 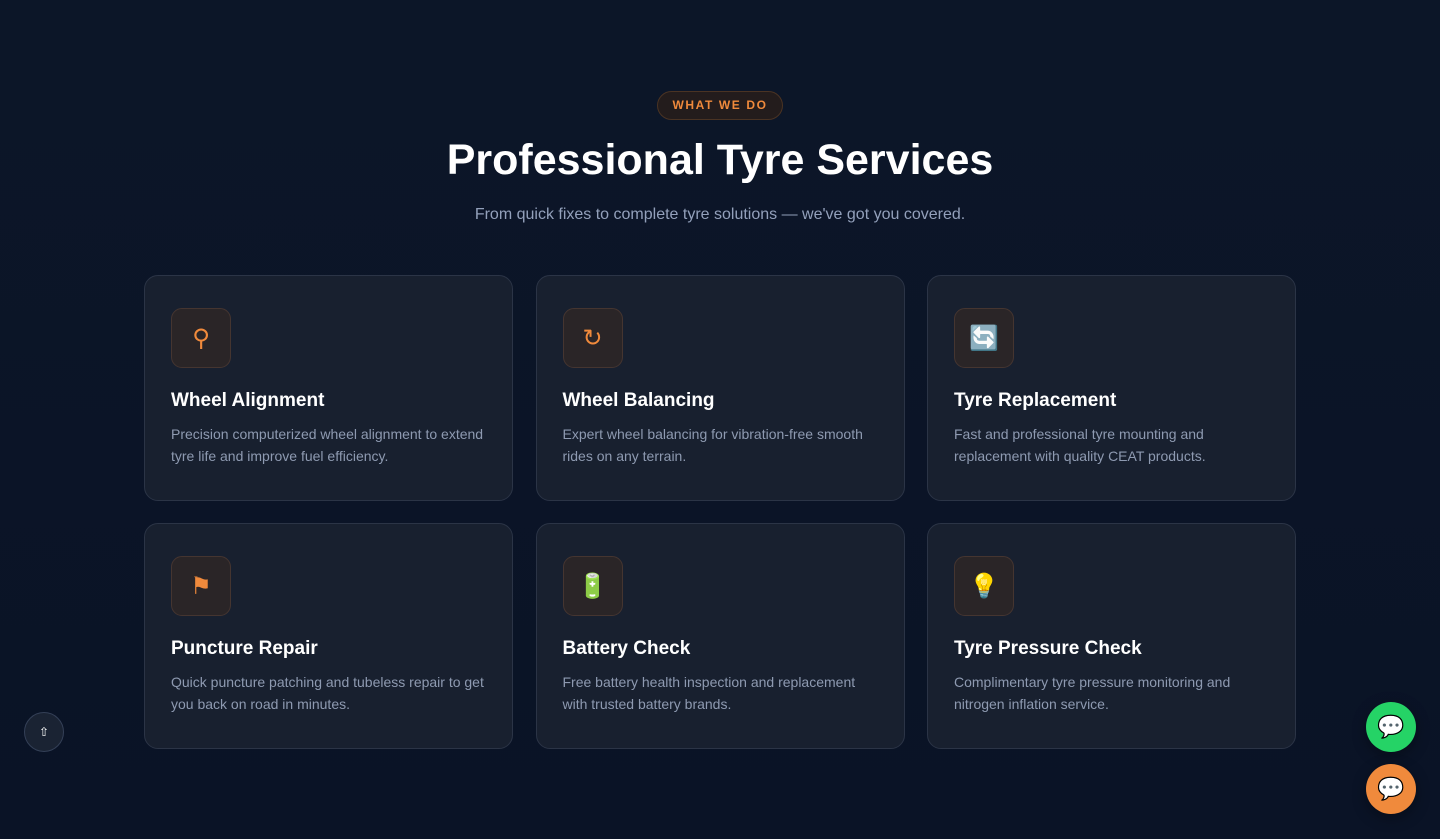 I want to click on page-title: Professional Tyre Services, so click(x=720, y=160).